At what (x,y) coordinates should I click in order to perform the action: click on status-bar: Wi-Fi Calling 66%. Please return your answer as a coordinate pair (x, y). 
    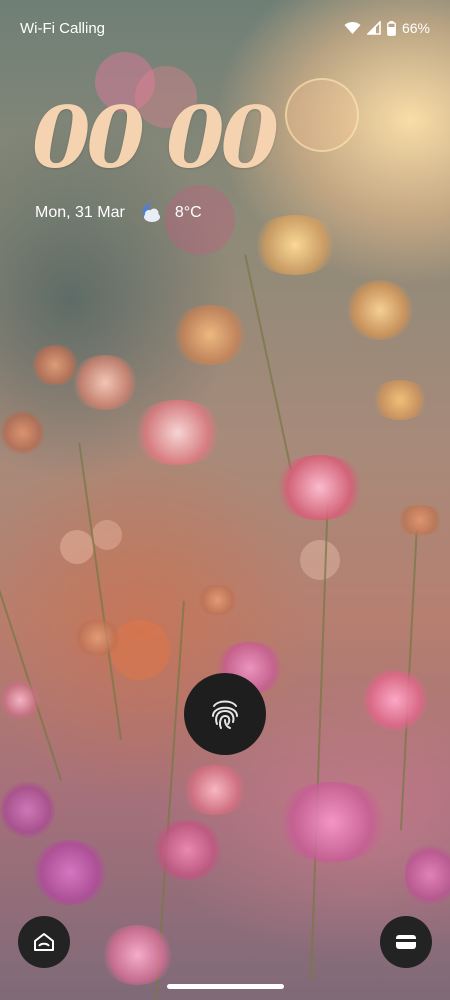
    Looking at the image, I should click on (225, 28).